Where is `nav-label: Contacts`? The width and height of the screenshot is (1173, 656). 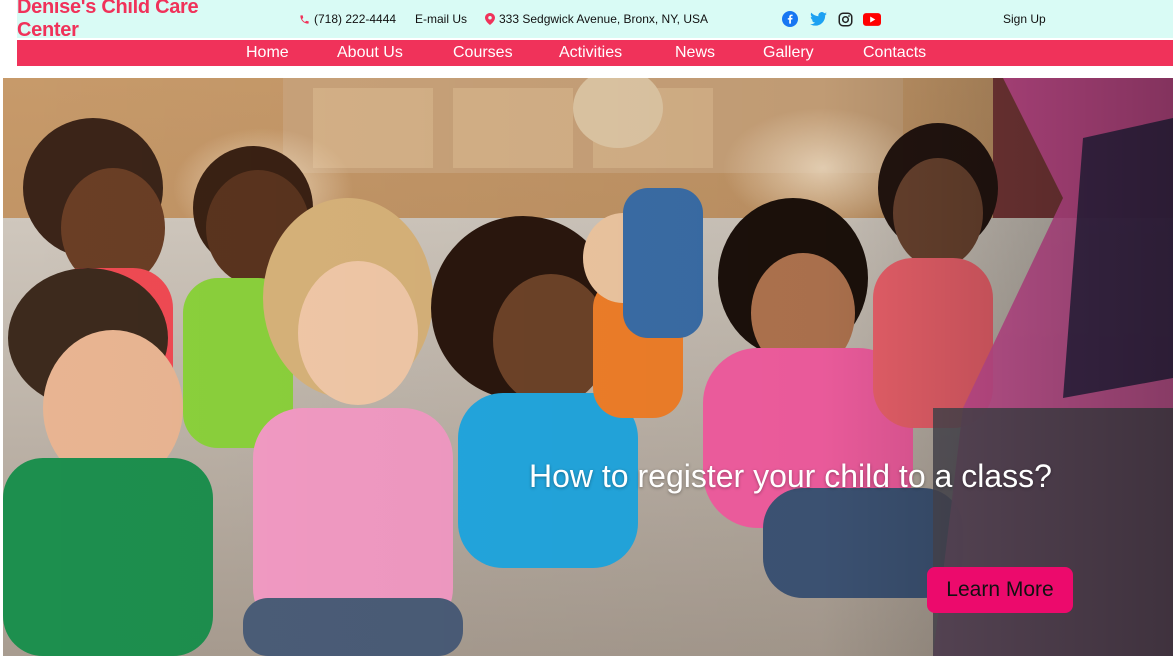
nav-label: Contacts is located at coordinates (895, 52).